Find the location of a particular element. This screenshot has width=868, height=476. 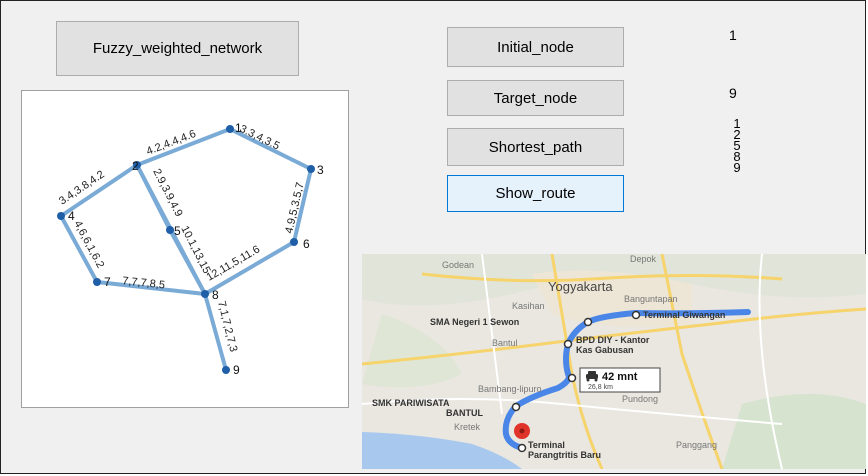

target-node-button: Target_node is located at coordinates (535, 98).